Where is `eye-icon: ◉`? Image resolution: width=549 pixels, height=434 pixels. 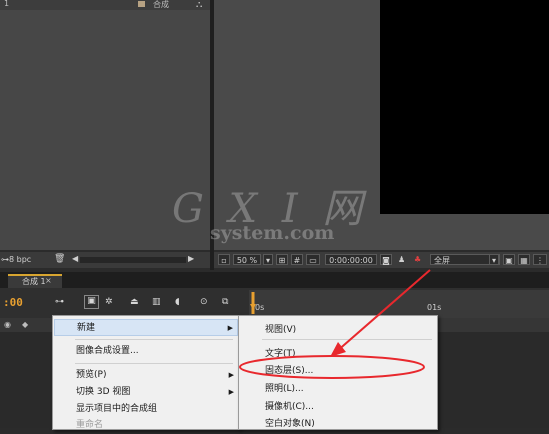
eye-icon: ◉ is located at coordinates (7, 324).